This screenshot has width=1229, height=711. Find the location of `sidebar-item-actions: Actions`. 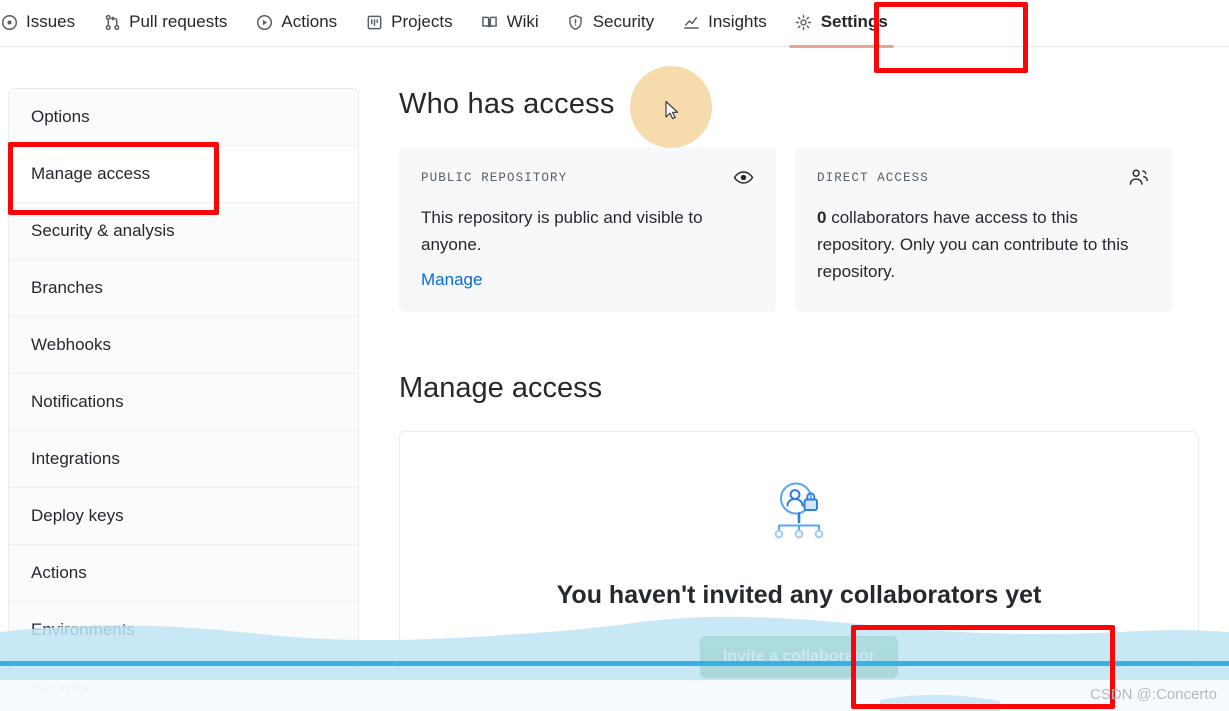

sidebar-item-actions: Actions is located at coordinates (183, 573).